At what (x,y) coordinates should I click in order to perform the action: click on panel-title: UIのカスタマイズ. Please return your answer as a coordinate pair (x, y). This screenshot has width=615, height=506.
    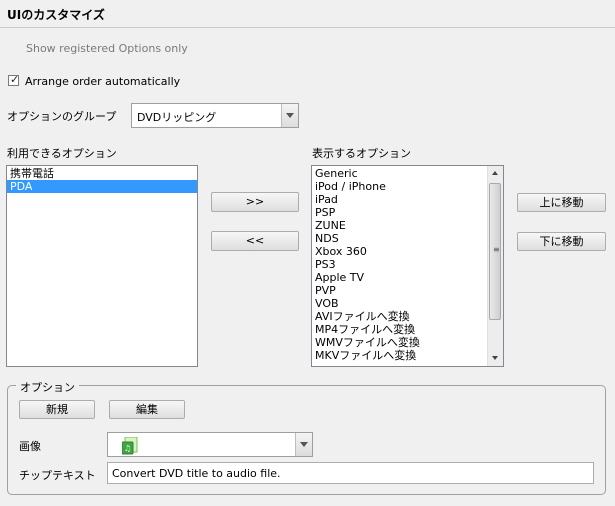
    Looking at the image, I should click on (56, 15).